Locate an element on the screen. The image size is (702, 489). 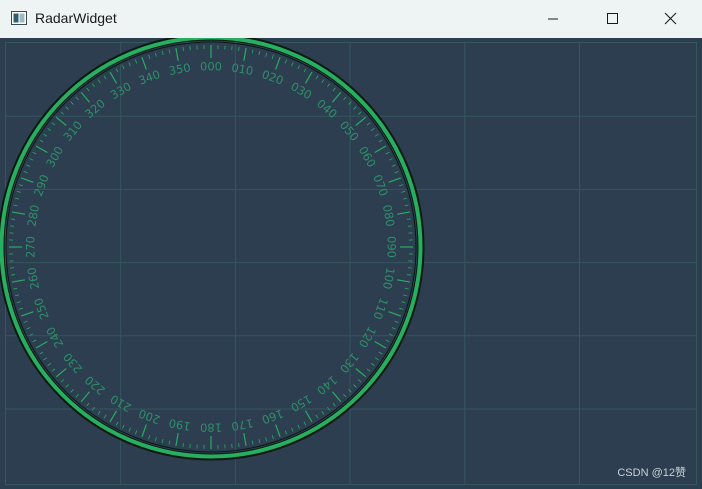
bearing-label: 180 is located at coordinates (211, 428).